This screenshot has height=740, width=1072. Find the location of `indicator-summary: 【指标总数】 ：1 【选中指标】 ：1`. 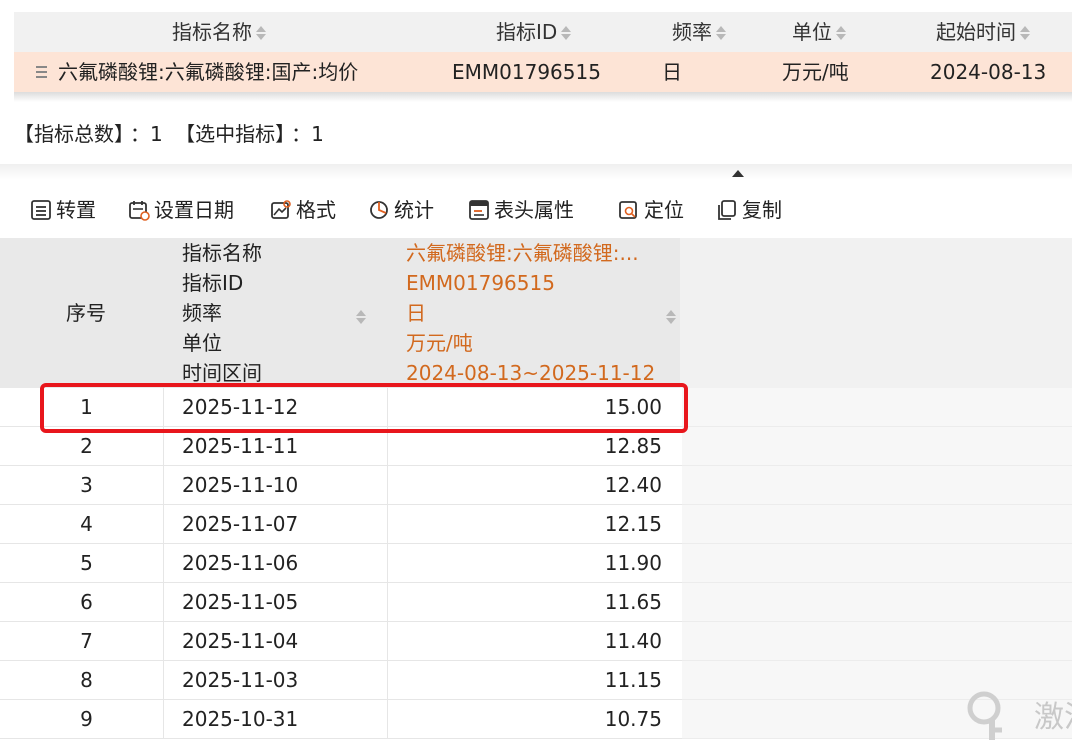

indicator-summary: 【指标总数】 ：1 【选中指标】 ：1 is located at coordinates (172, 134).